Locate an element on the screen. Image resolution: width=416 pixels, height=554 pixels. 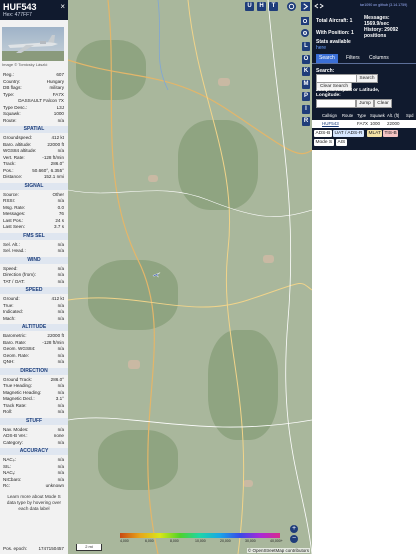
info-row: Distance: 152.1 nmi is located at coordinates (33, 177).